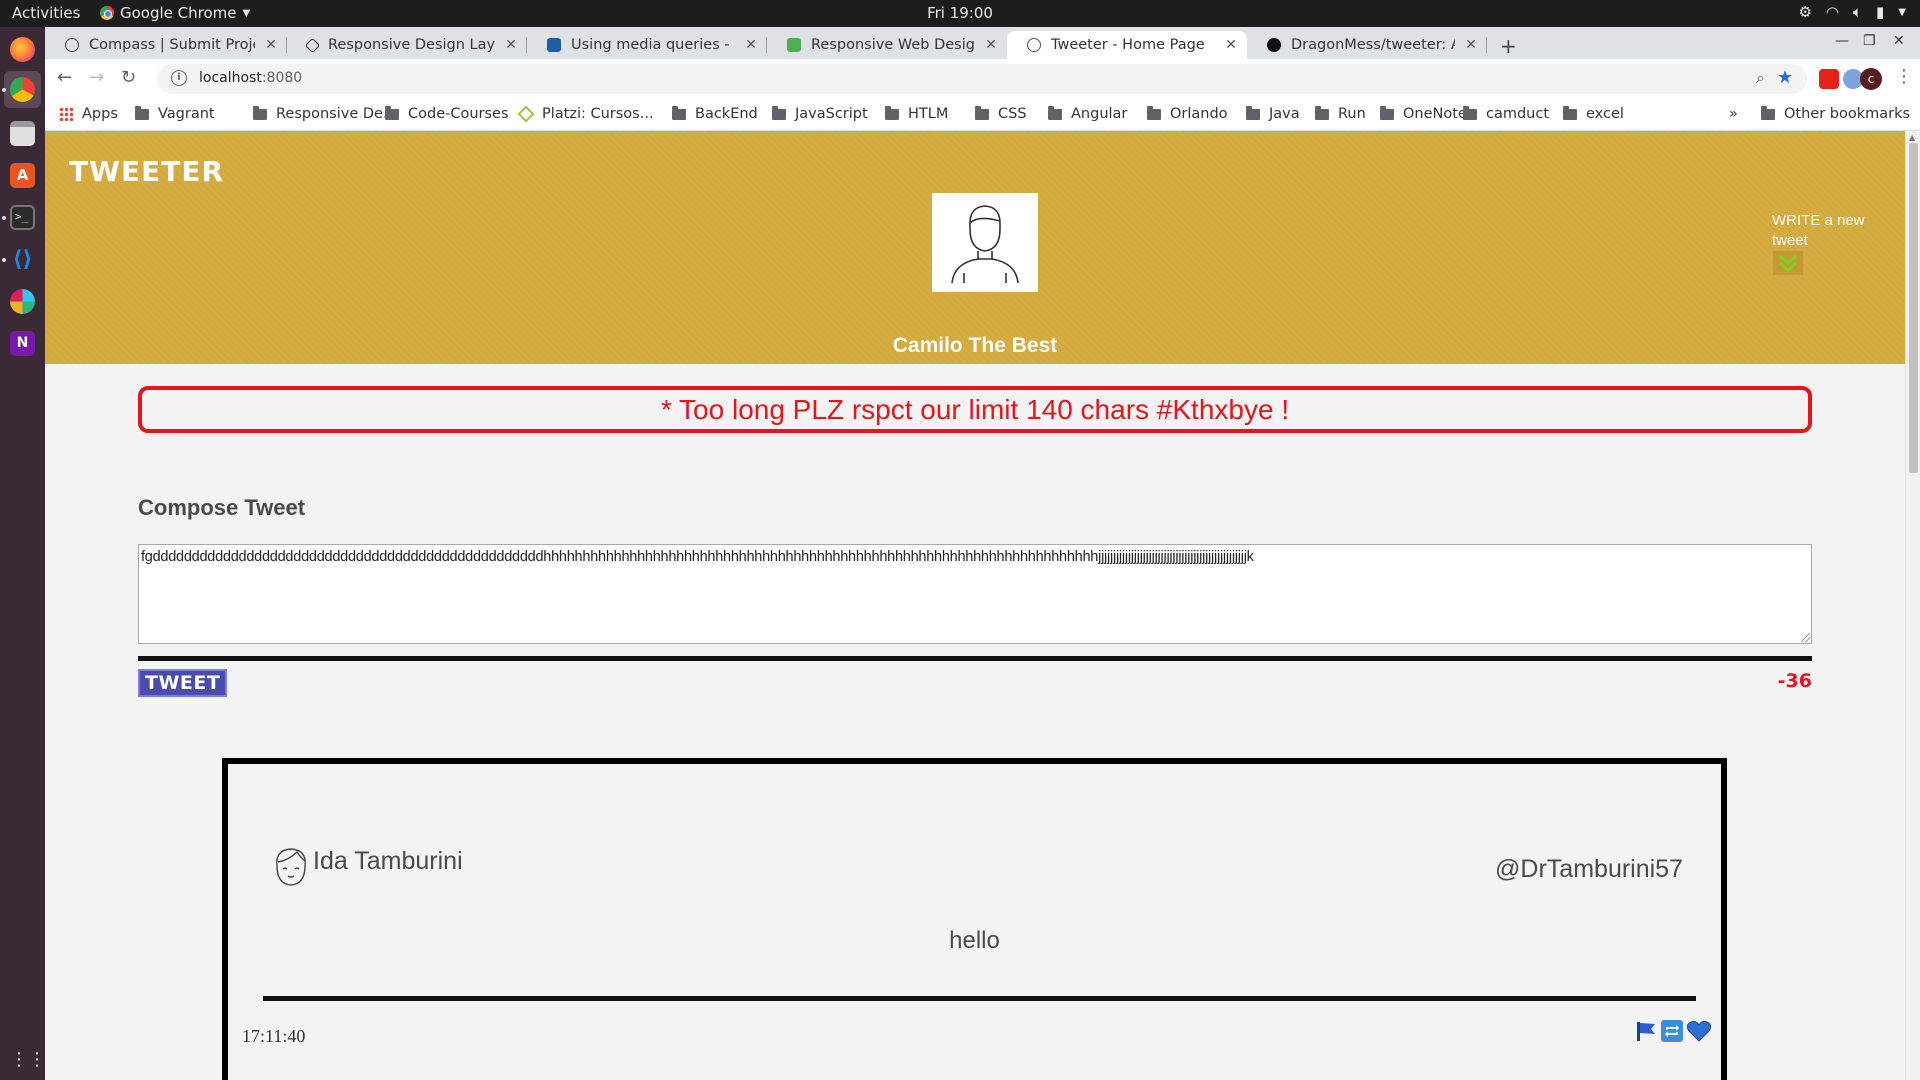 This screenshot has width=1920, height=1080. Describe the element at coordinates (1187, 113) in the screenshot. I see `bookmark-folder: Orlando` at that location.